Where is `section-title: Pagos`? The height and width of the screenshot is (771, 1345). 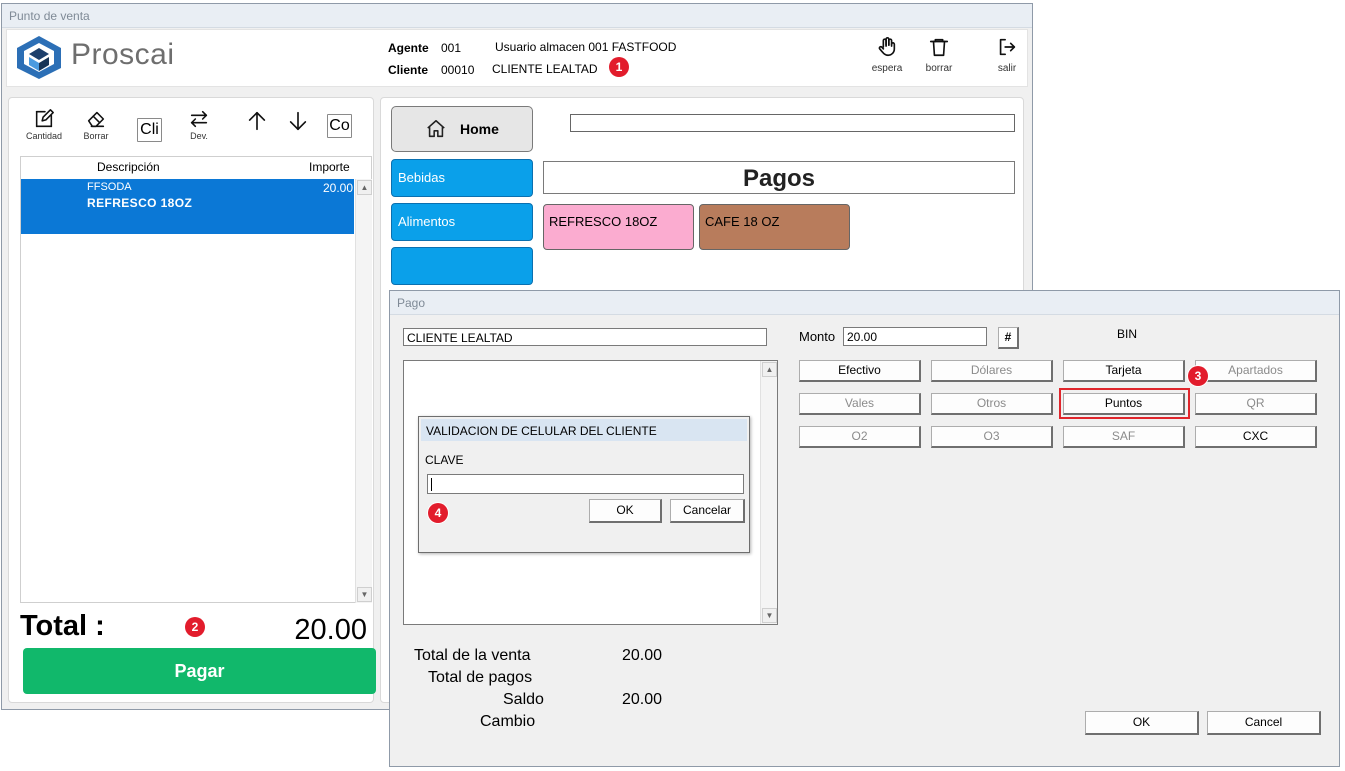
section-title: Pagos is located at coordinates (779, 177).